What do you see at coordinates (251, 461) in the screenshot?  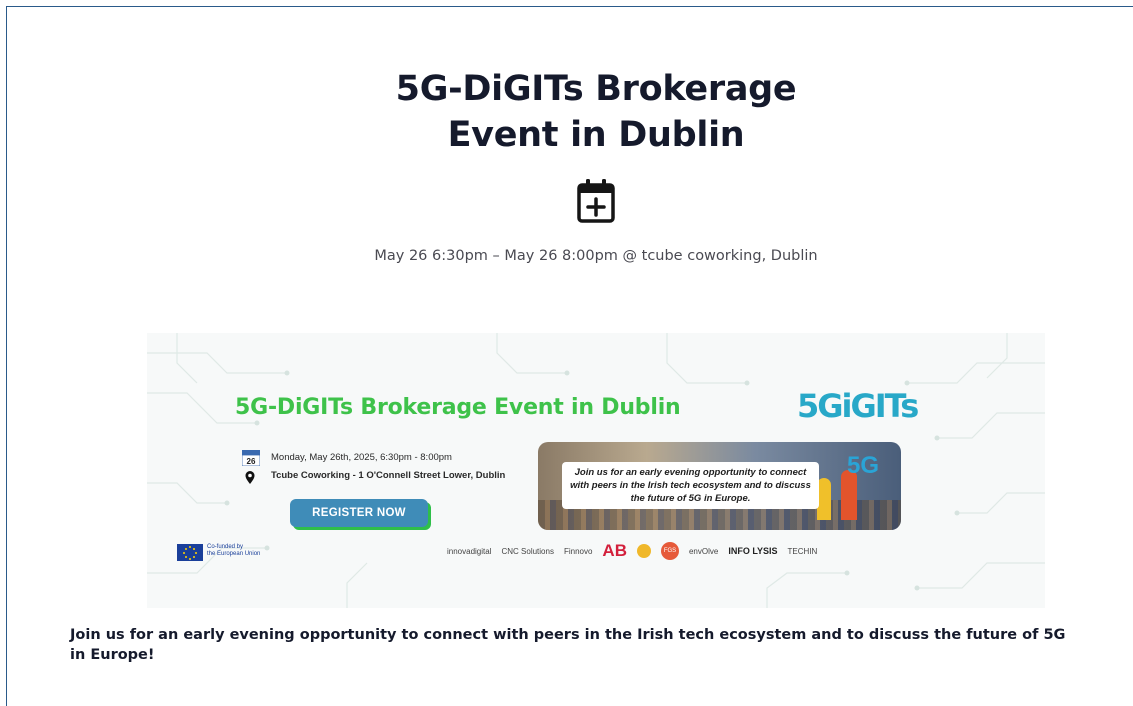 I see `date-icon-day: 26` at bounding box center [251, 461].